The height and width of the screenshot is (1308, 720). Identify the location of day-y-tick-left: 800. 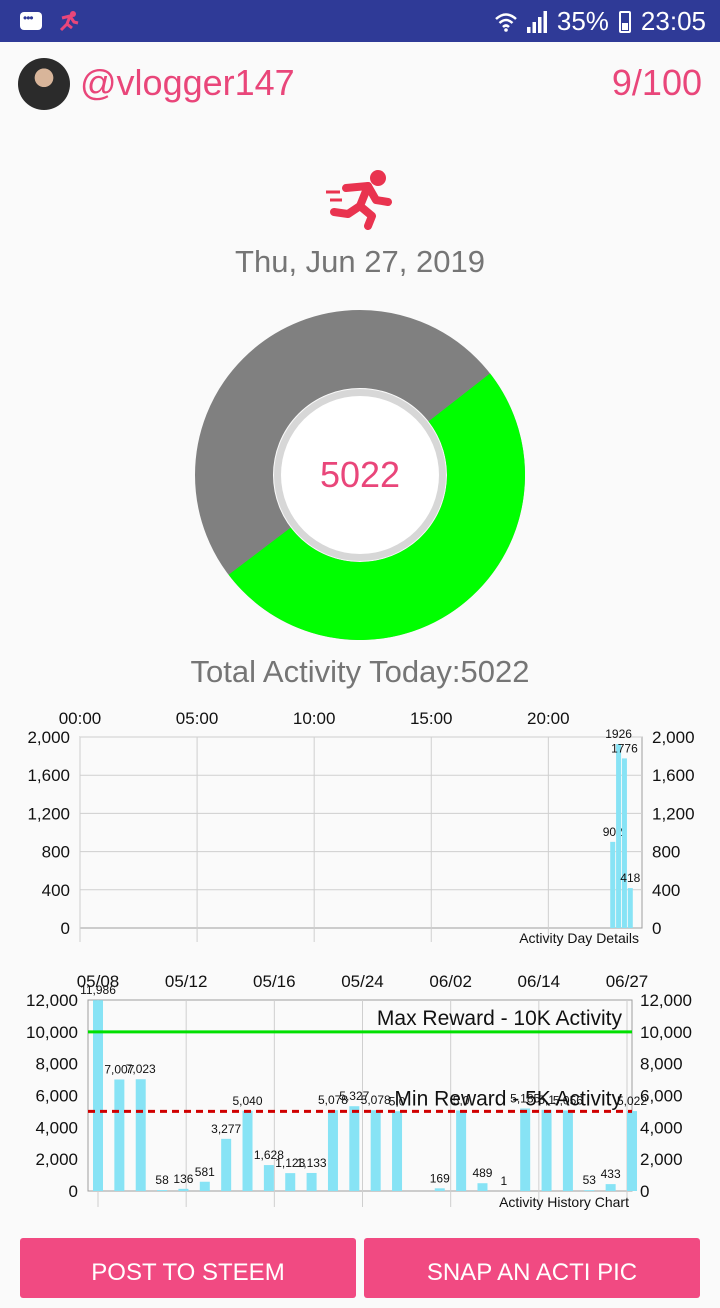
(56, 852).